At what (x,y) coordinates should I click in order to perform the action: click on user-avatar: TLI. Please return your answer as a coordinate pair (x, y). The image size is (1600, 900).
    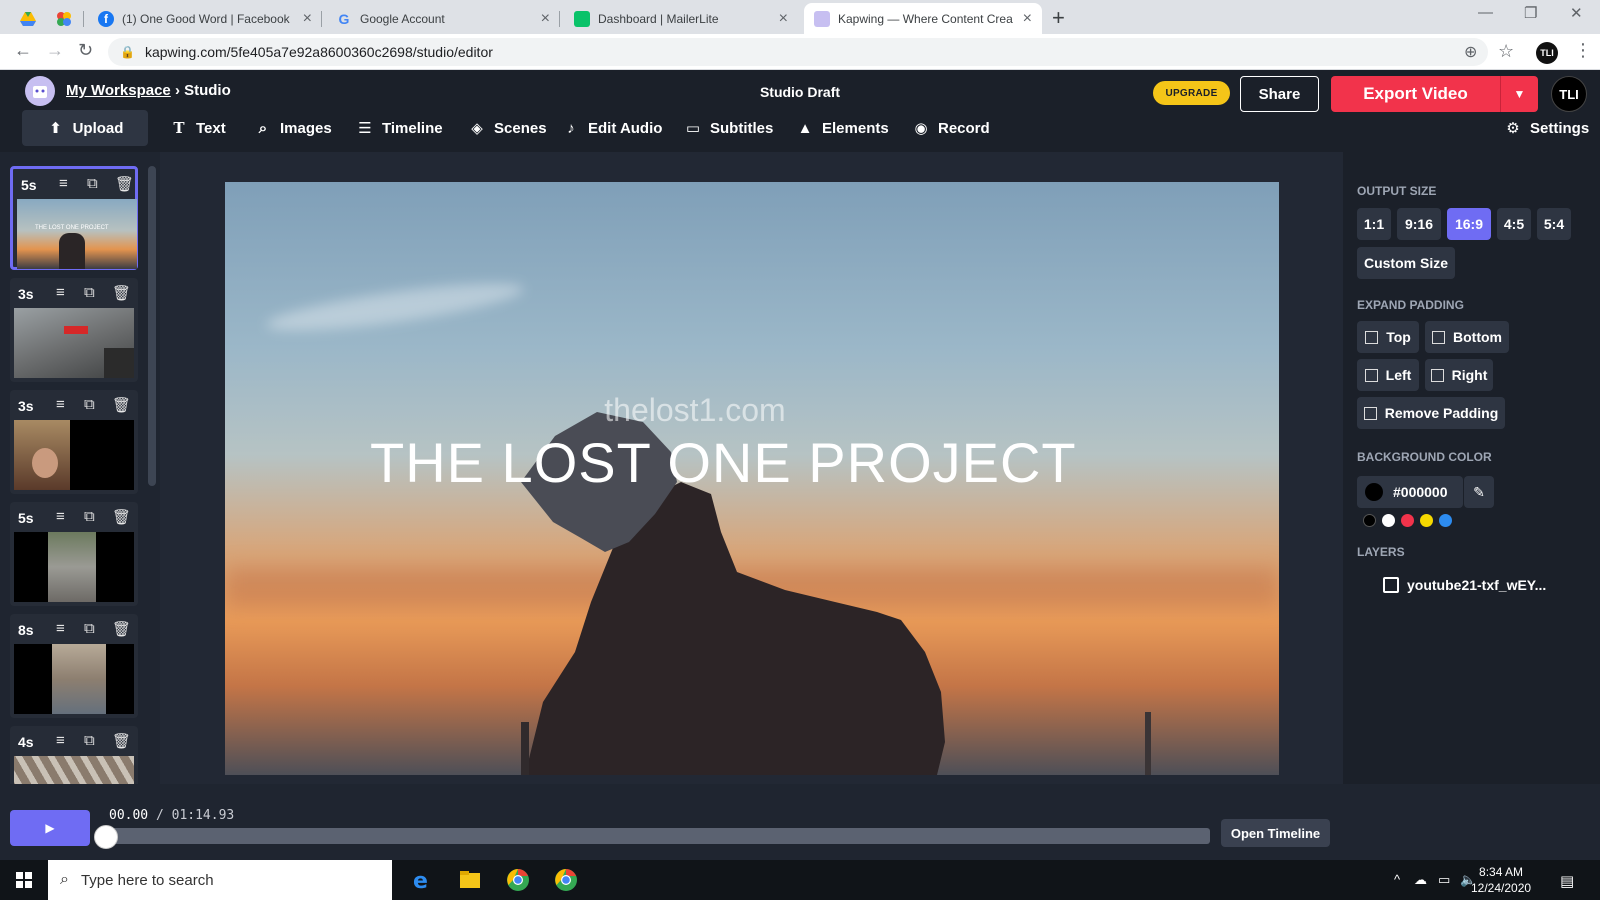
    Looking at the image, I should click on (1569, 94).